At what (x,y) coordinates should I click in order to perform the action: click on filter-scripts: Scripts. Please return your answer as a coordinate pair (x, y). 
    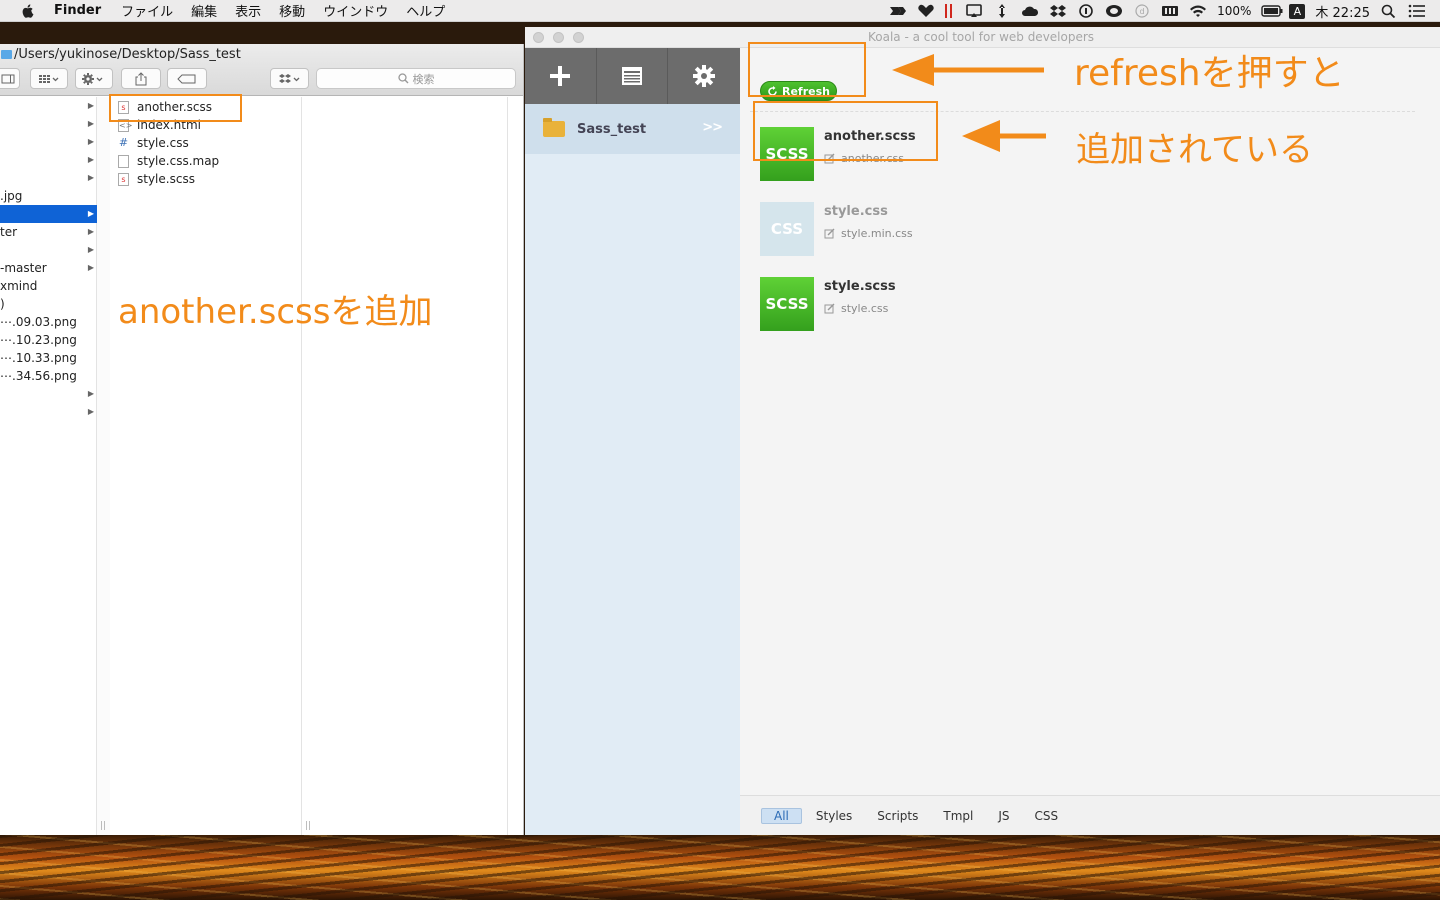
    Looking at the image, I should click on (897, 816).